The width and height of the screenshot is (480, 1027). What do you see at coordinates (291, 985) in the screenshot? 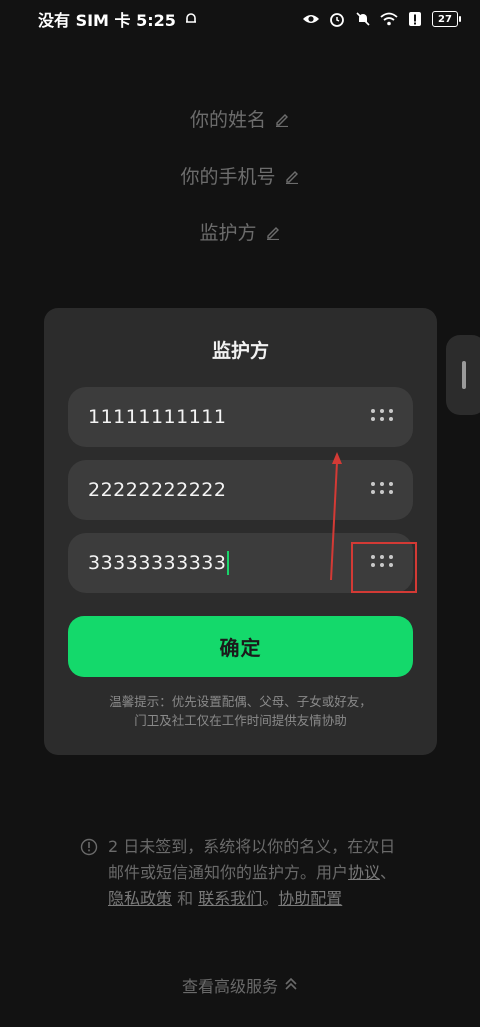
I see `double-chevron-up-icon` at bounding box center [291, 985].